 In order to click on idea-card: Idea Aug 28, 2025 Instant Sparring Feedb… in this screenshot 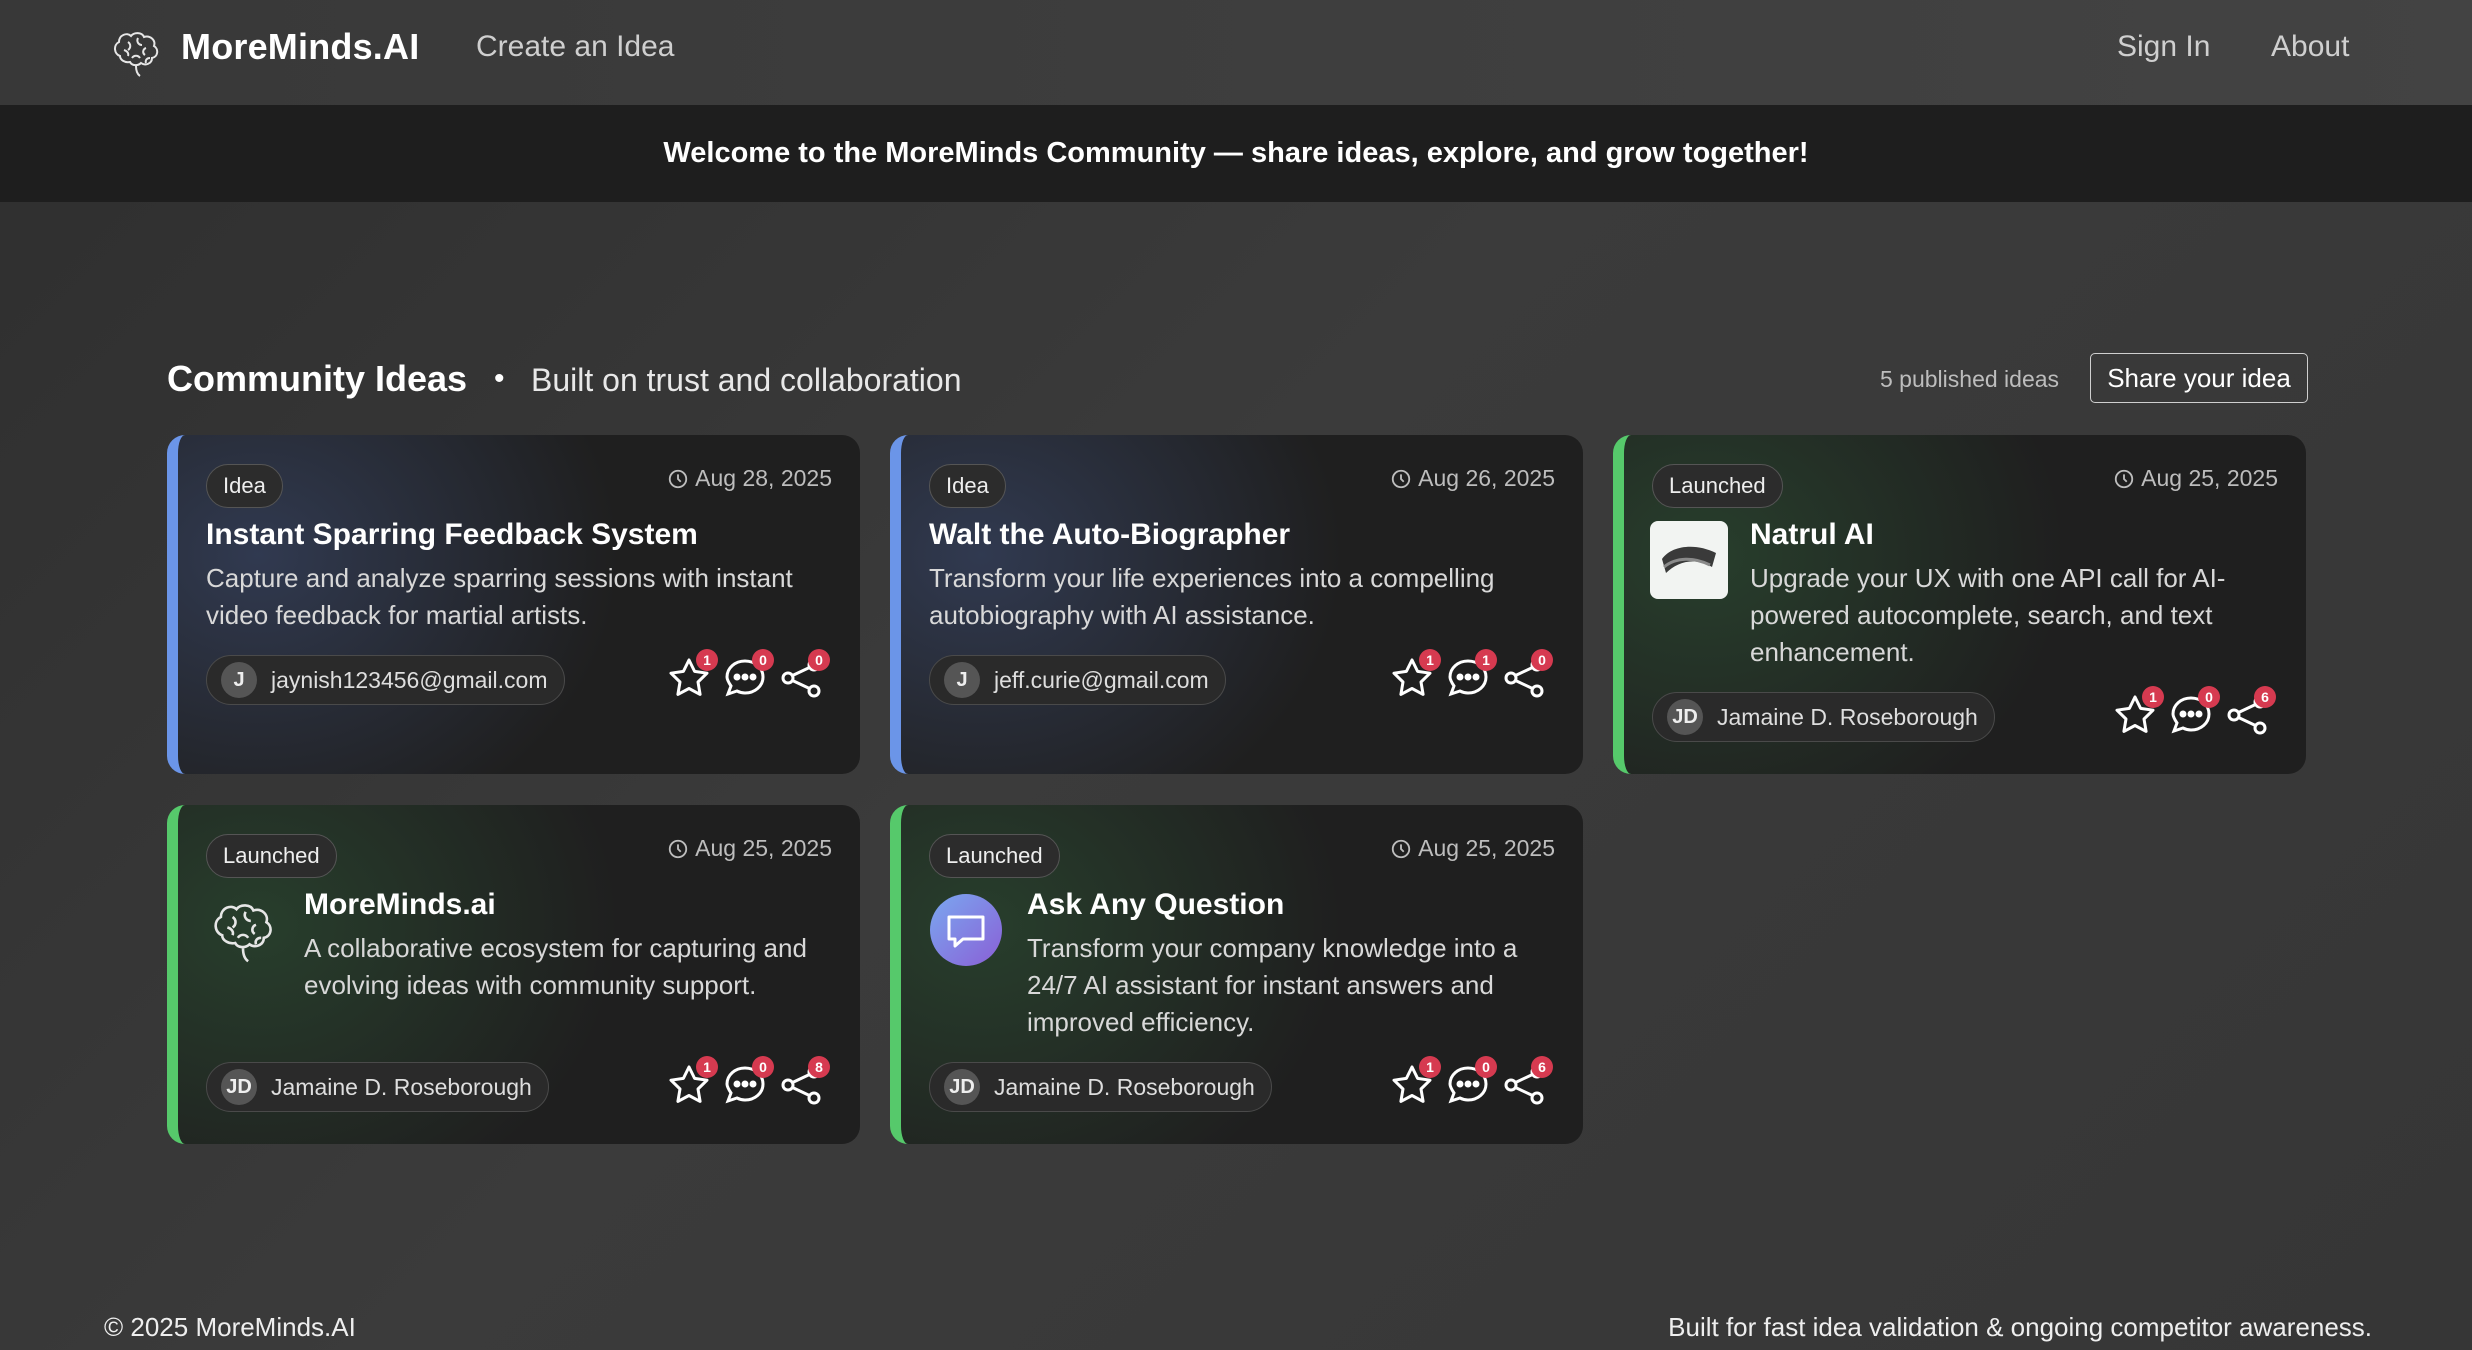, I will do `click(513, 604)`.